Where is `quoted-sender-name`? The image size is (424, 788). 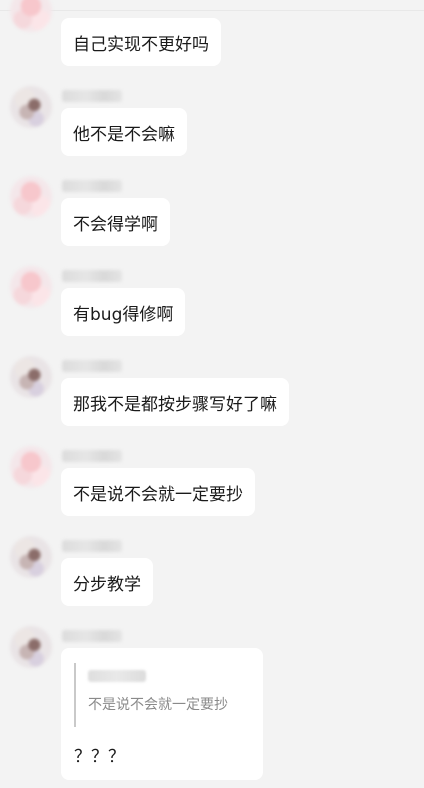 quoted-sender-name is located at coordinates (117, 676).